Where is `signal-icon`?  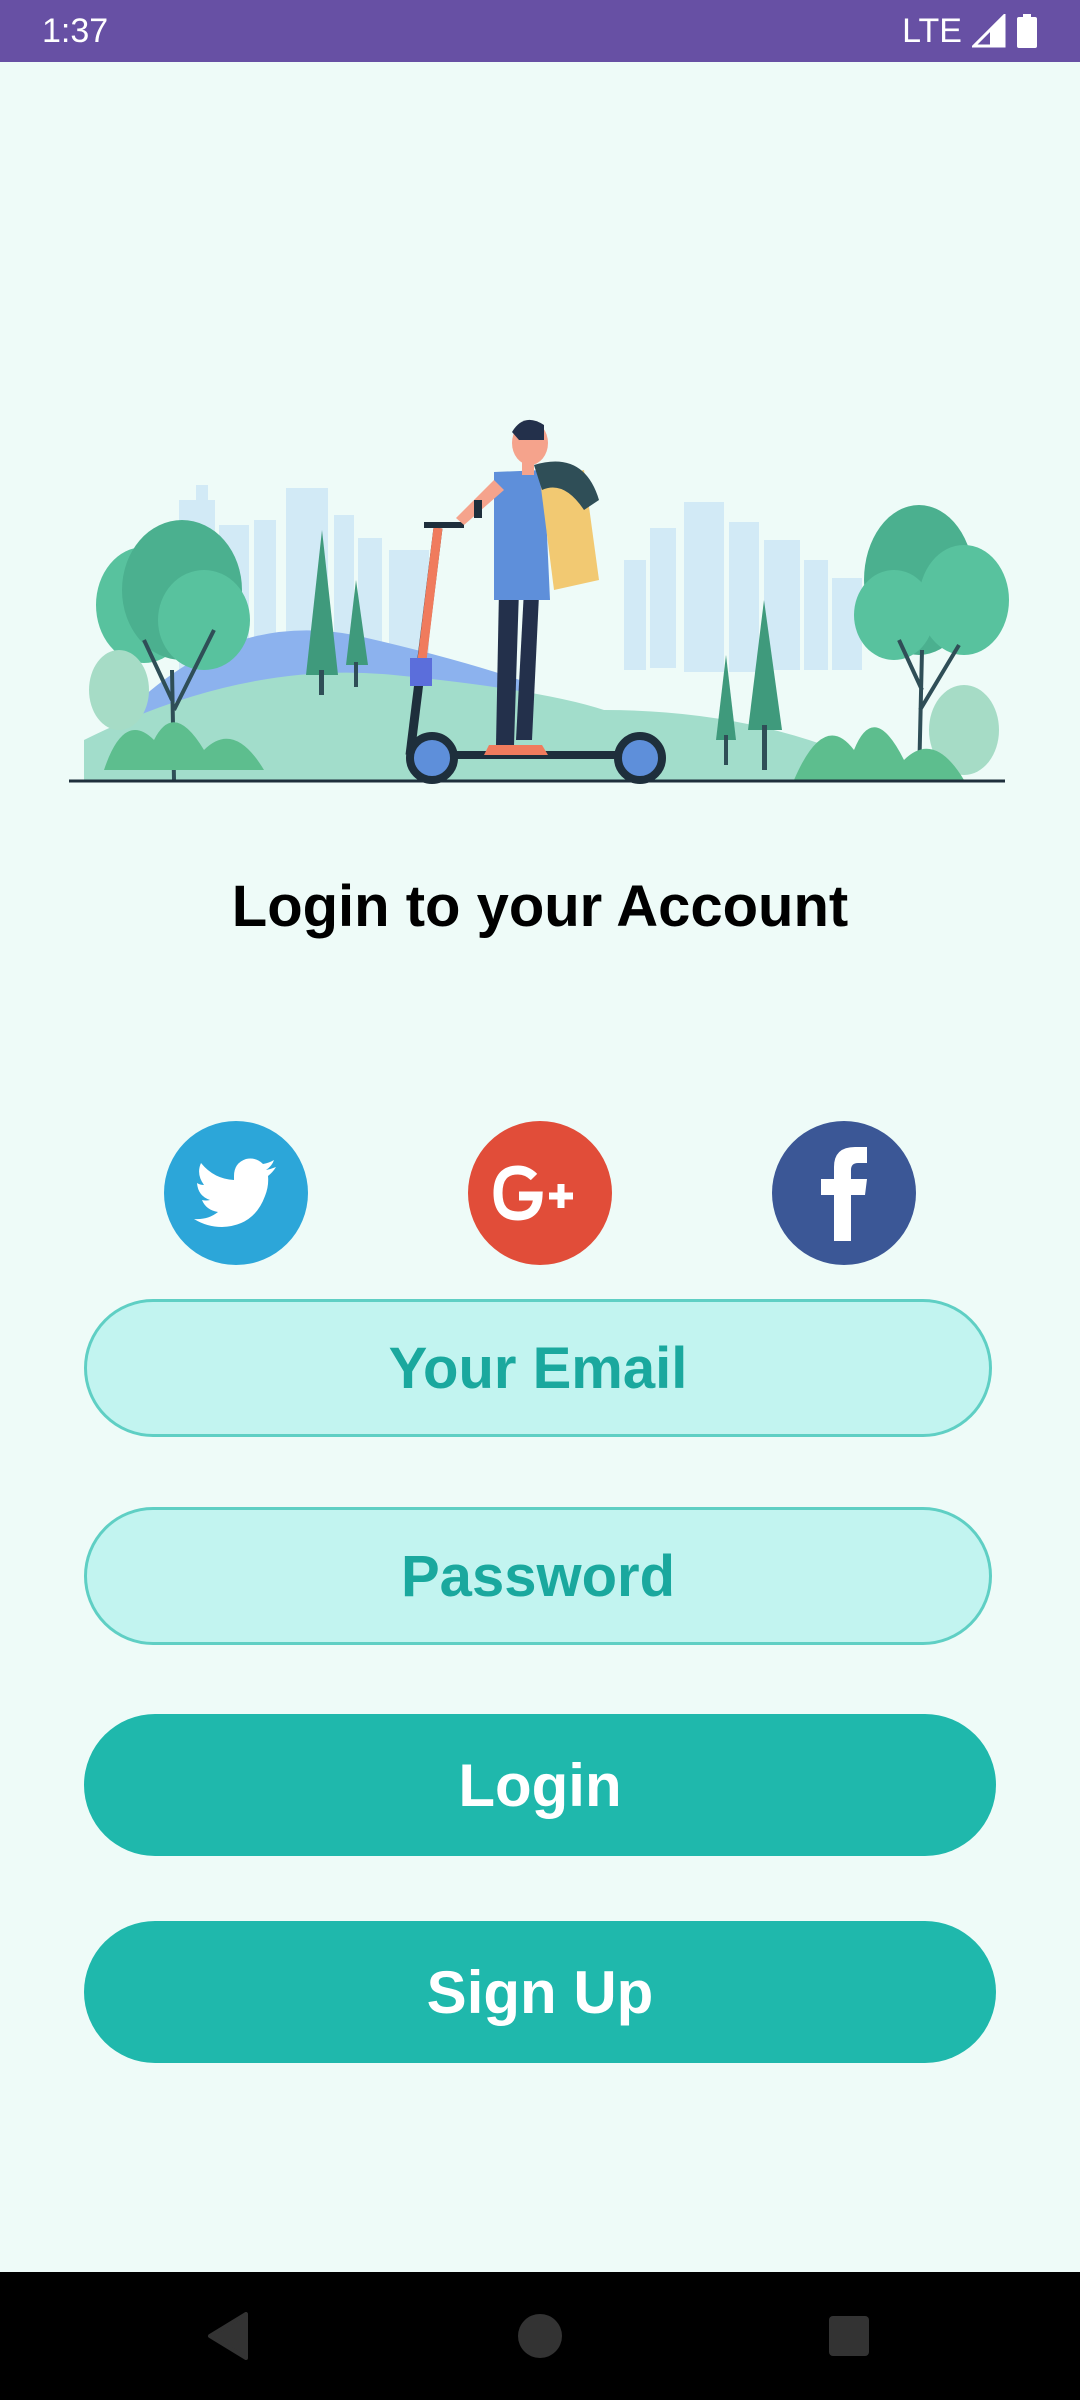 signal-icon is located at coordinates (989, 31).